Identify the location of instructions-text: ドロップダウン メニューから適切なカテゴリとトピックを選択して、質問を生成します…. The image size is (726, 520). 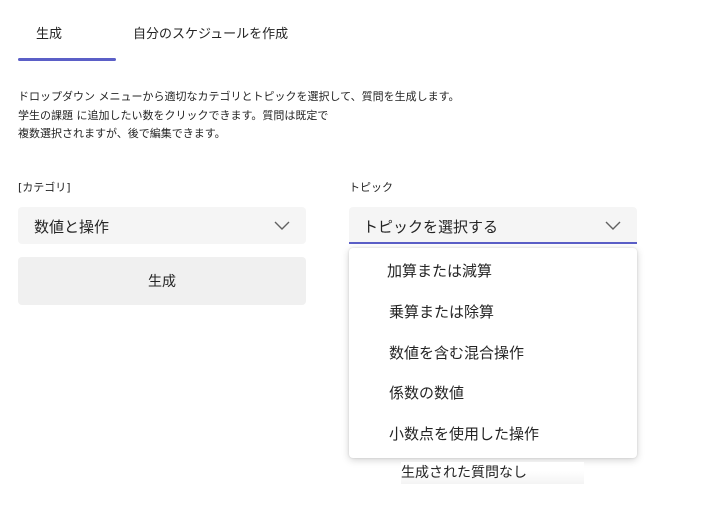
(239, 116).